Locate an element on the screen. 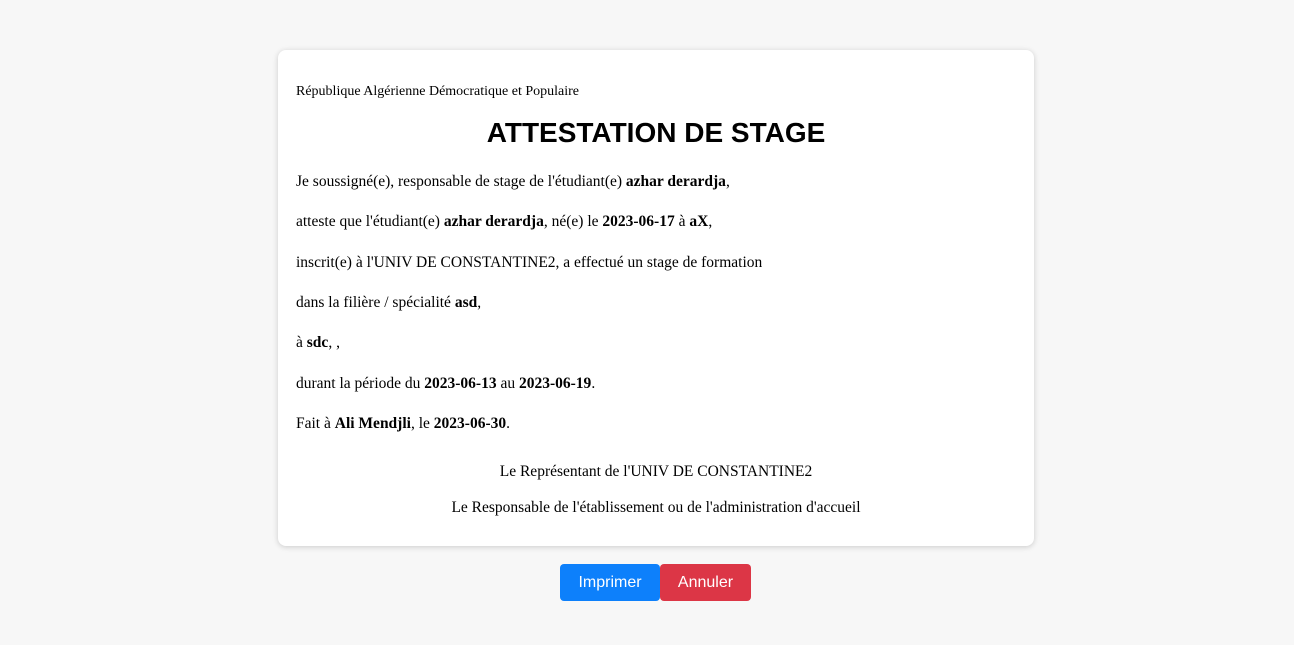 The width and height of the screenshot is (1294, 645). paragraph-done-at: Fait à Ali Mendjli, le 2023-06-30. is located at coordinates (403, 423).